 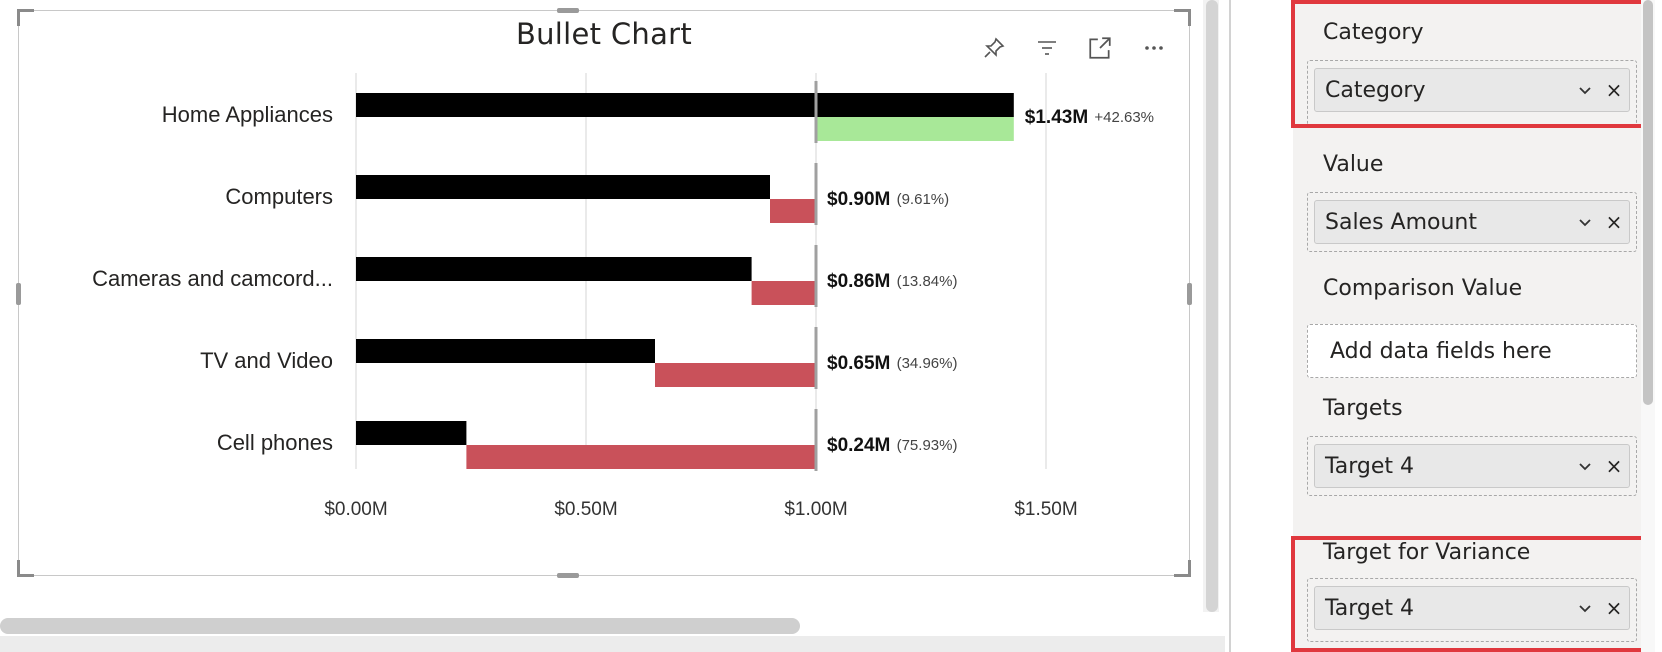 I want to click on well-value: Sales Amount ×, so click(x=1472, y=222).